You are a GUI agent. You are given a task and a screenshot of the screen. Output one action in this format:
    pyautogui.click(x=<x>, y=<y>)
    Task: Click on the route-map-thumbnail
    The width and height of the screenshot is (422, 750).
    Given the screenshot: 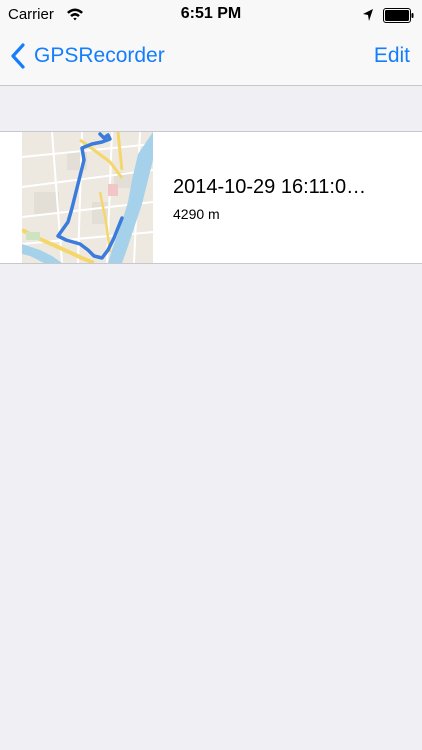 What is the action you would take?
    pyautogui.click(x=87, y=197)
    